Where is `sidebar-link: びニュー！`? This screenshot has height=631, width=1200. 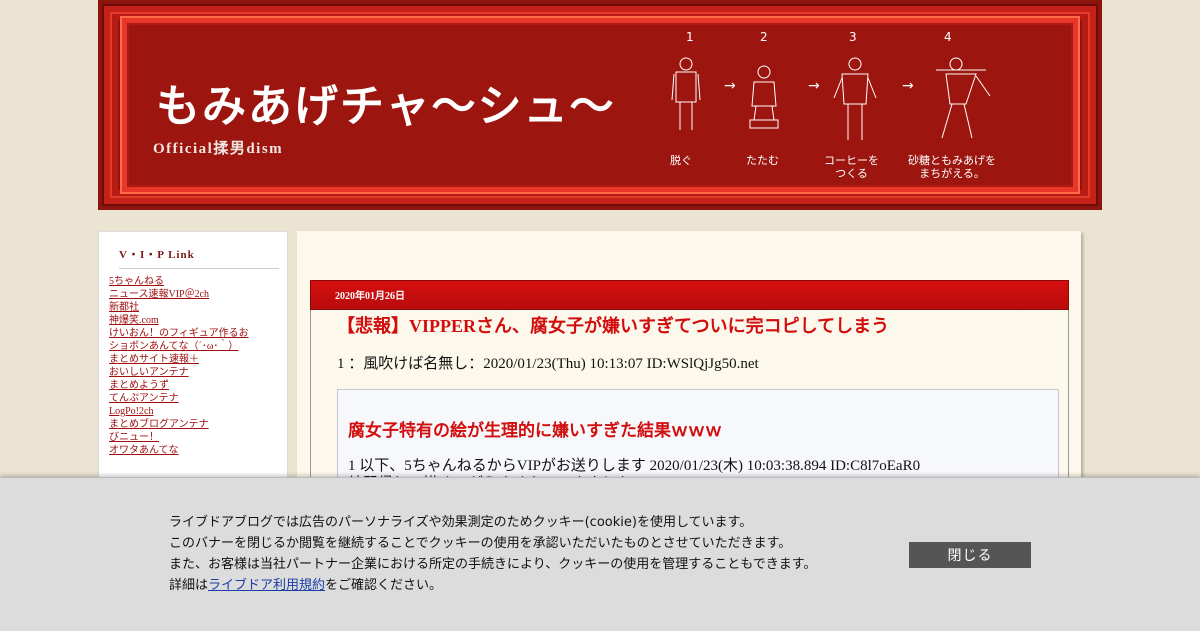 sidebar-link: びニュー！ is located at coordinates (134, 437).